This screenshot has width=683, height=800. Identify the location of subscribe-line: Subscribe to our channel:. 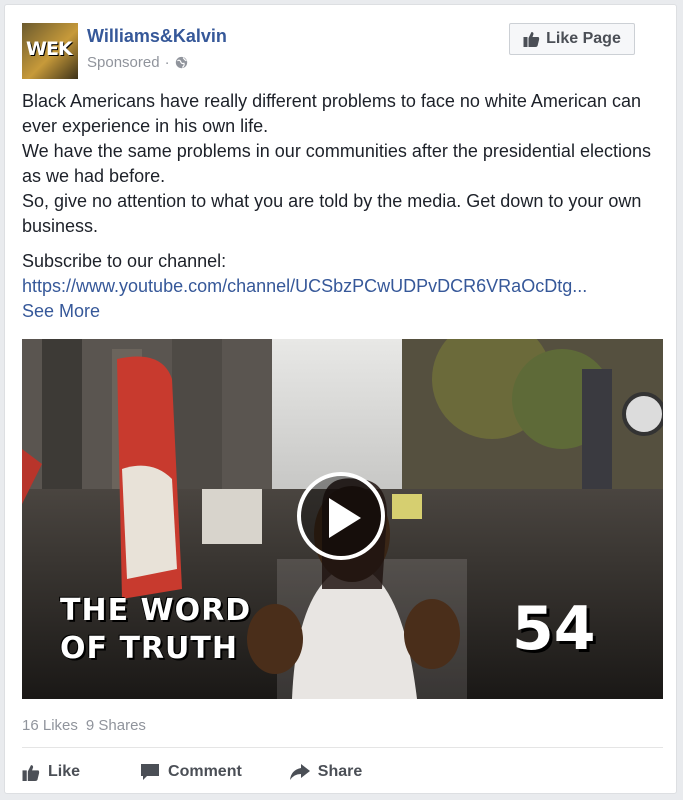
(124, 261).